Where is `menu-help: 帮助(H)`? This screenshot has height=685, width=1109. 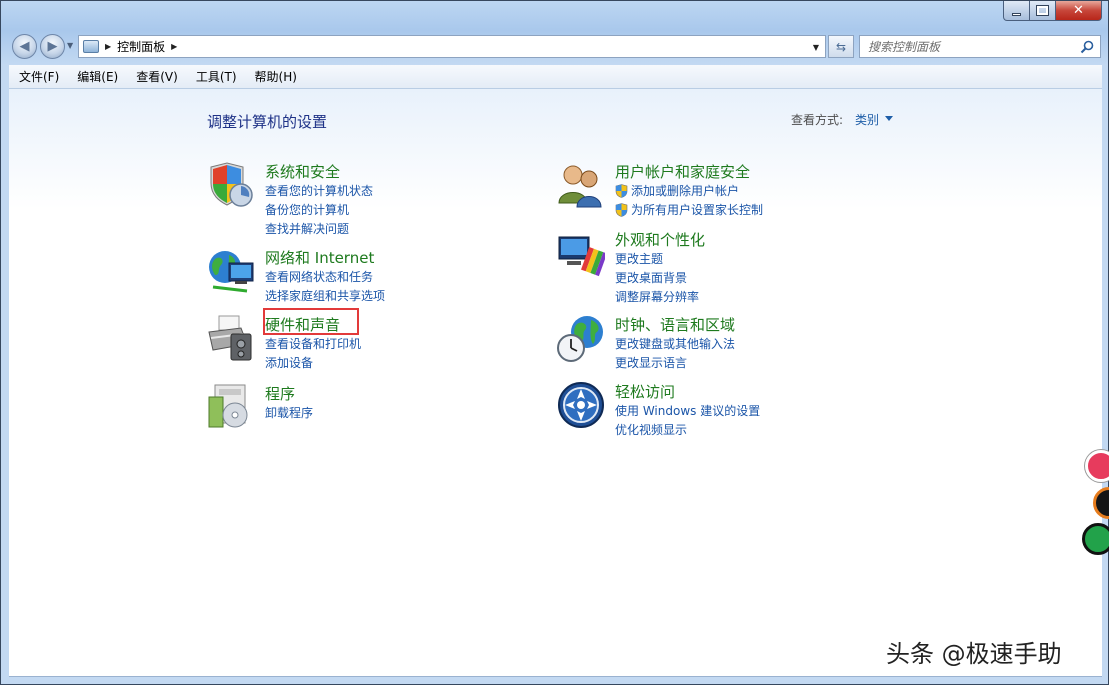 menu-help: 帮助(H) is located at coordinates (275, 76).